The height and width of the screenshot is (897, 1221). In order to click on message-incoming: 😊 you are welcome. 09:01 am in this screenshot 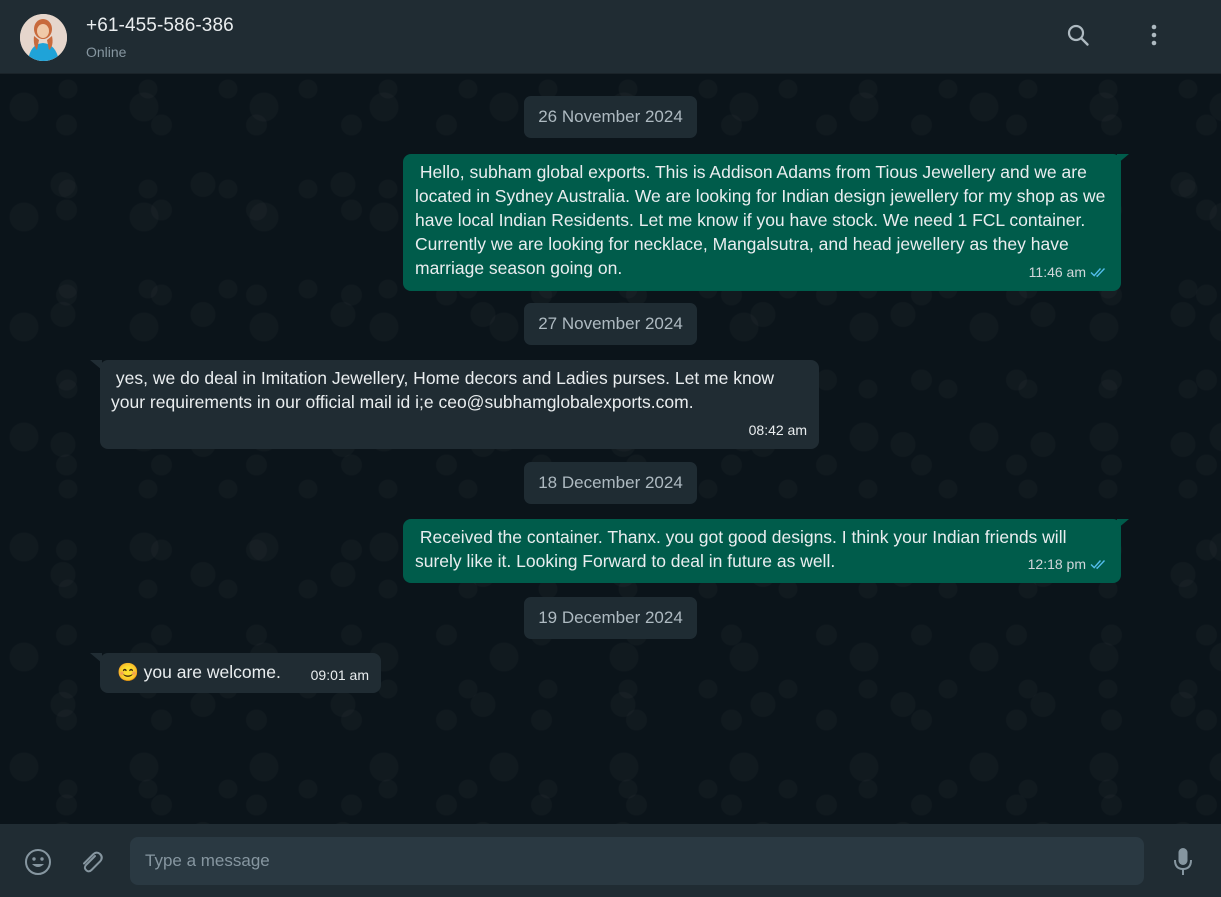, I will do `click(240, 673)`.